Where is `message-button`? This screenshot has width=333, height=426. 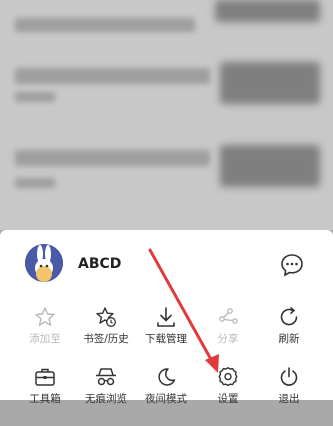
message-button is located at coordinates (292, 265).